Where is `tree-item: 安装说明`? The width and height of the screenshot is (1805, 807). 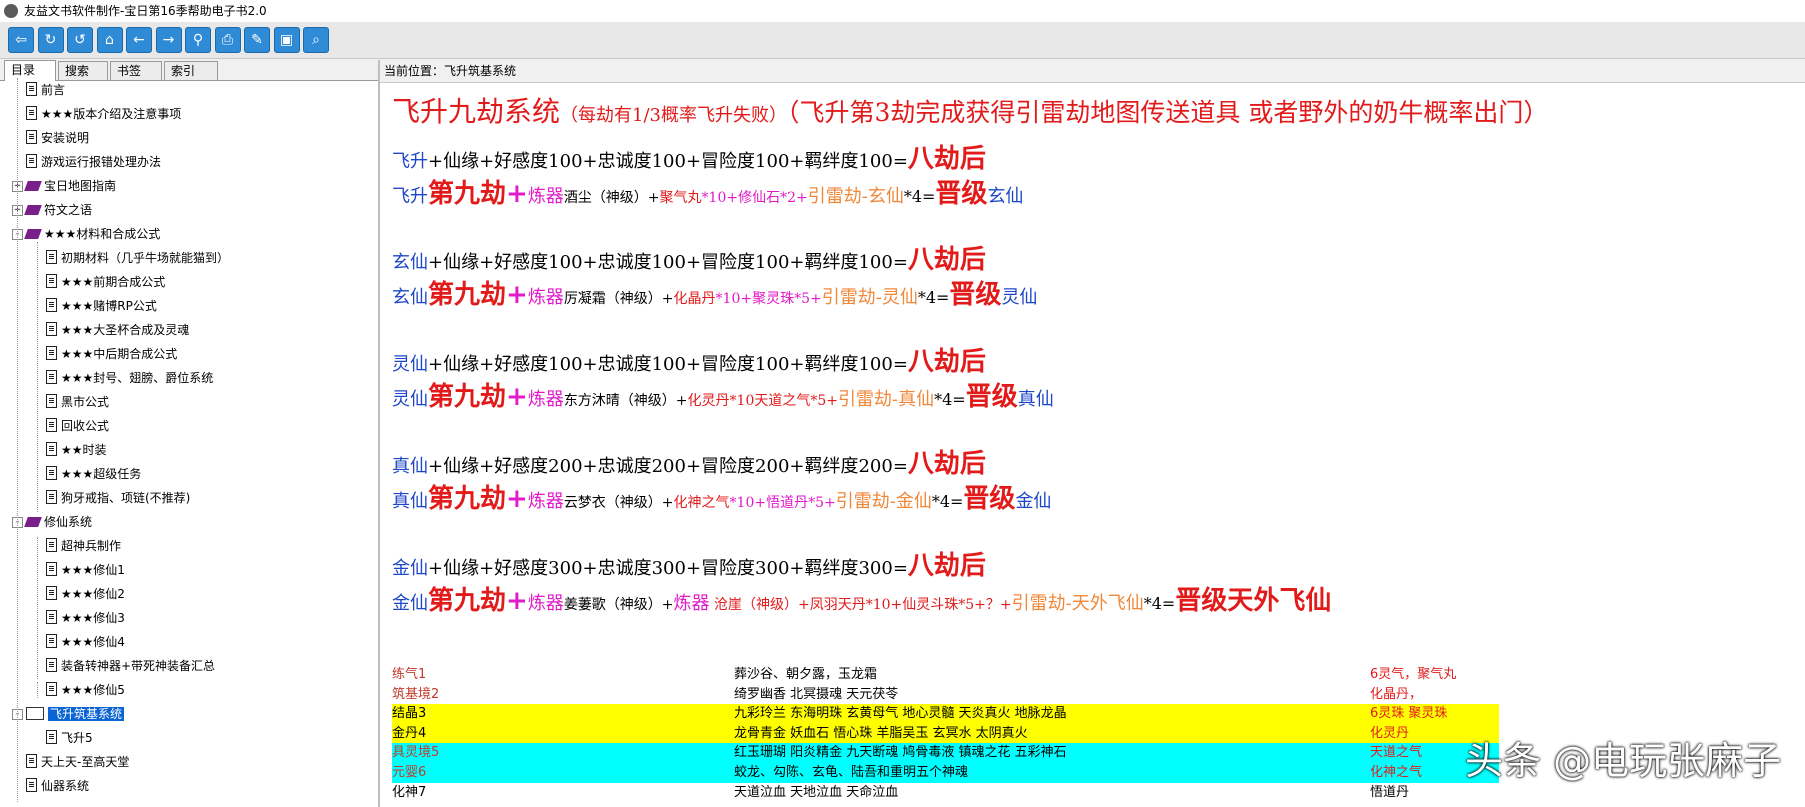 tree-item: 安装说明 is located at coordinates (57, 138).